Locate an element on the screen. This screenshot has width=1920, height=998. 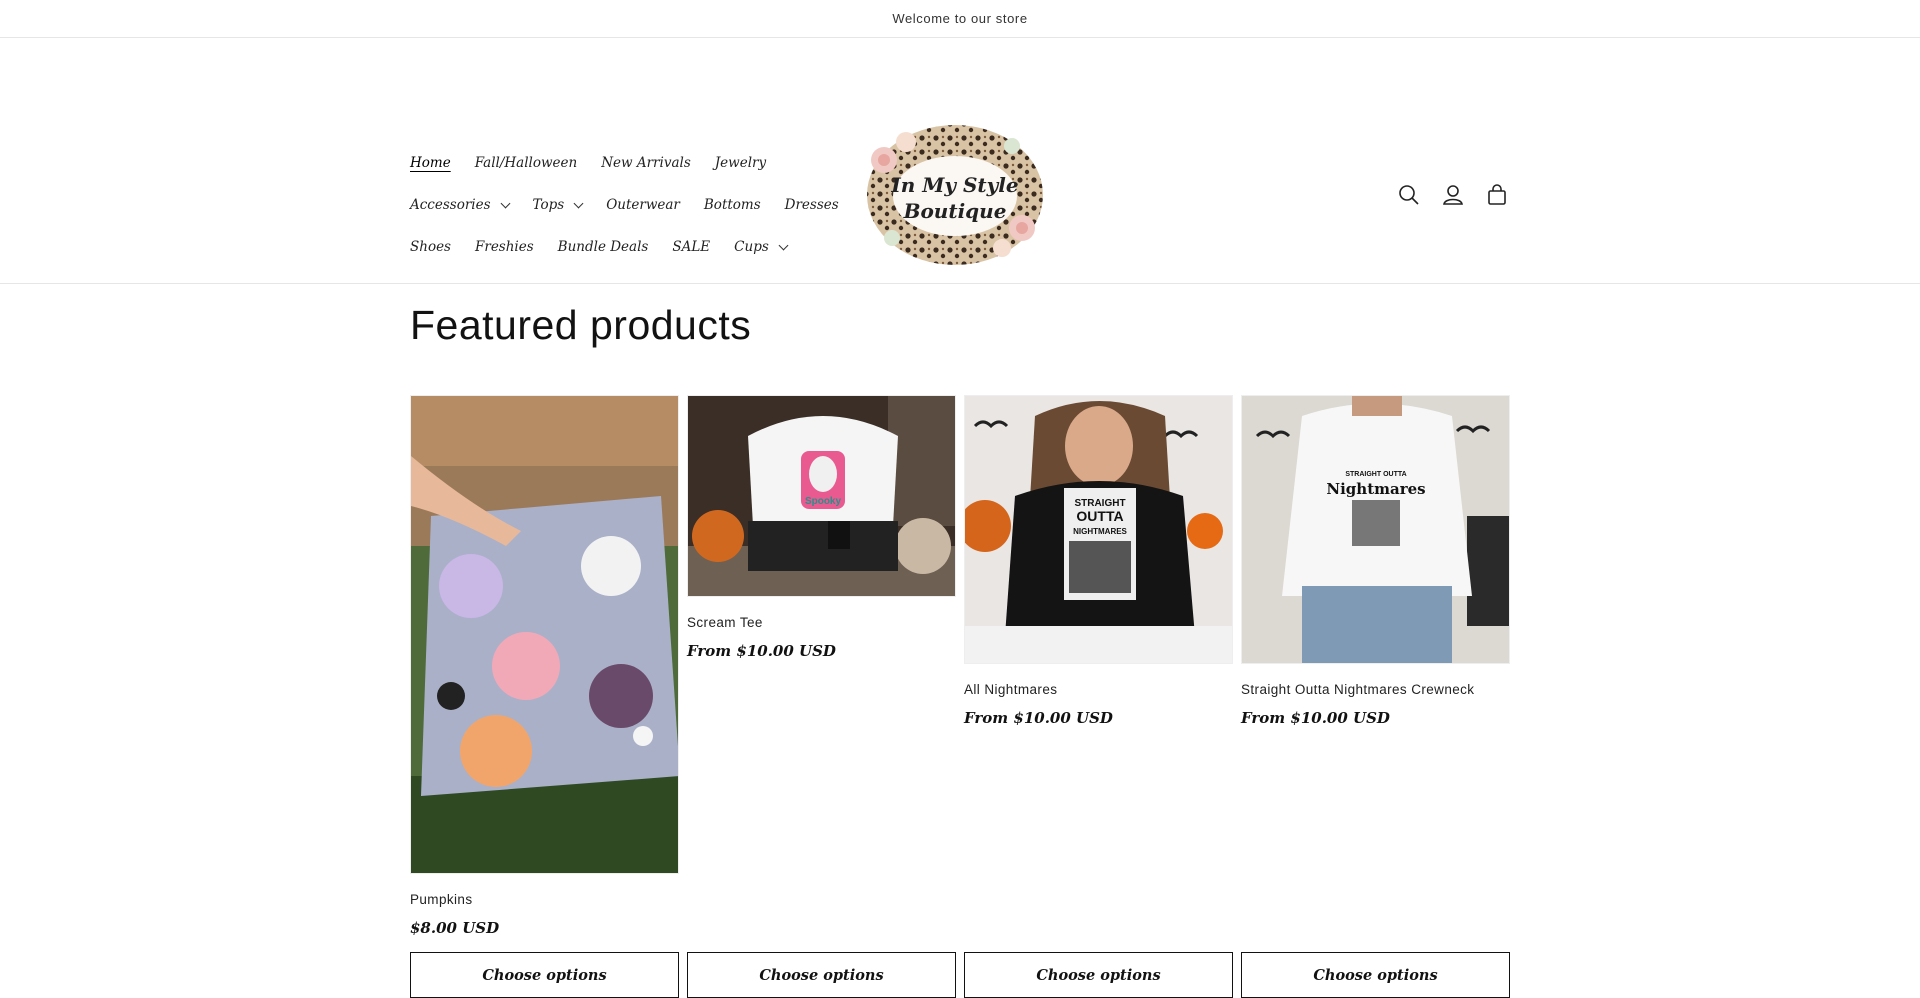
store-logo: In My Style Boutique is located at coordinates (955, 195).